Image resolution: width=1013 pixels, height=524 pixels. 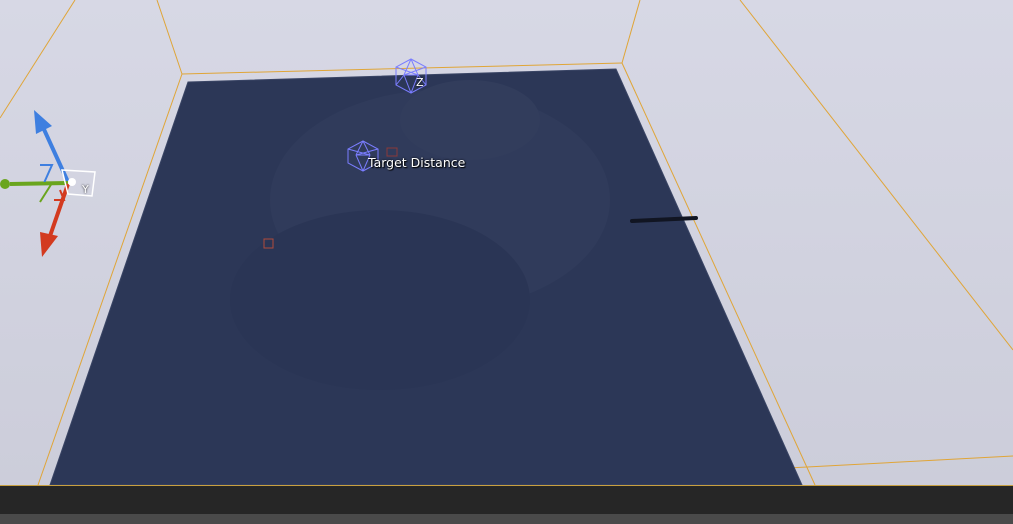 I want to click on viewport-bottom-bar, so click(x=506, y=500).